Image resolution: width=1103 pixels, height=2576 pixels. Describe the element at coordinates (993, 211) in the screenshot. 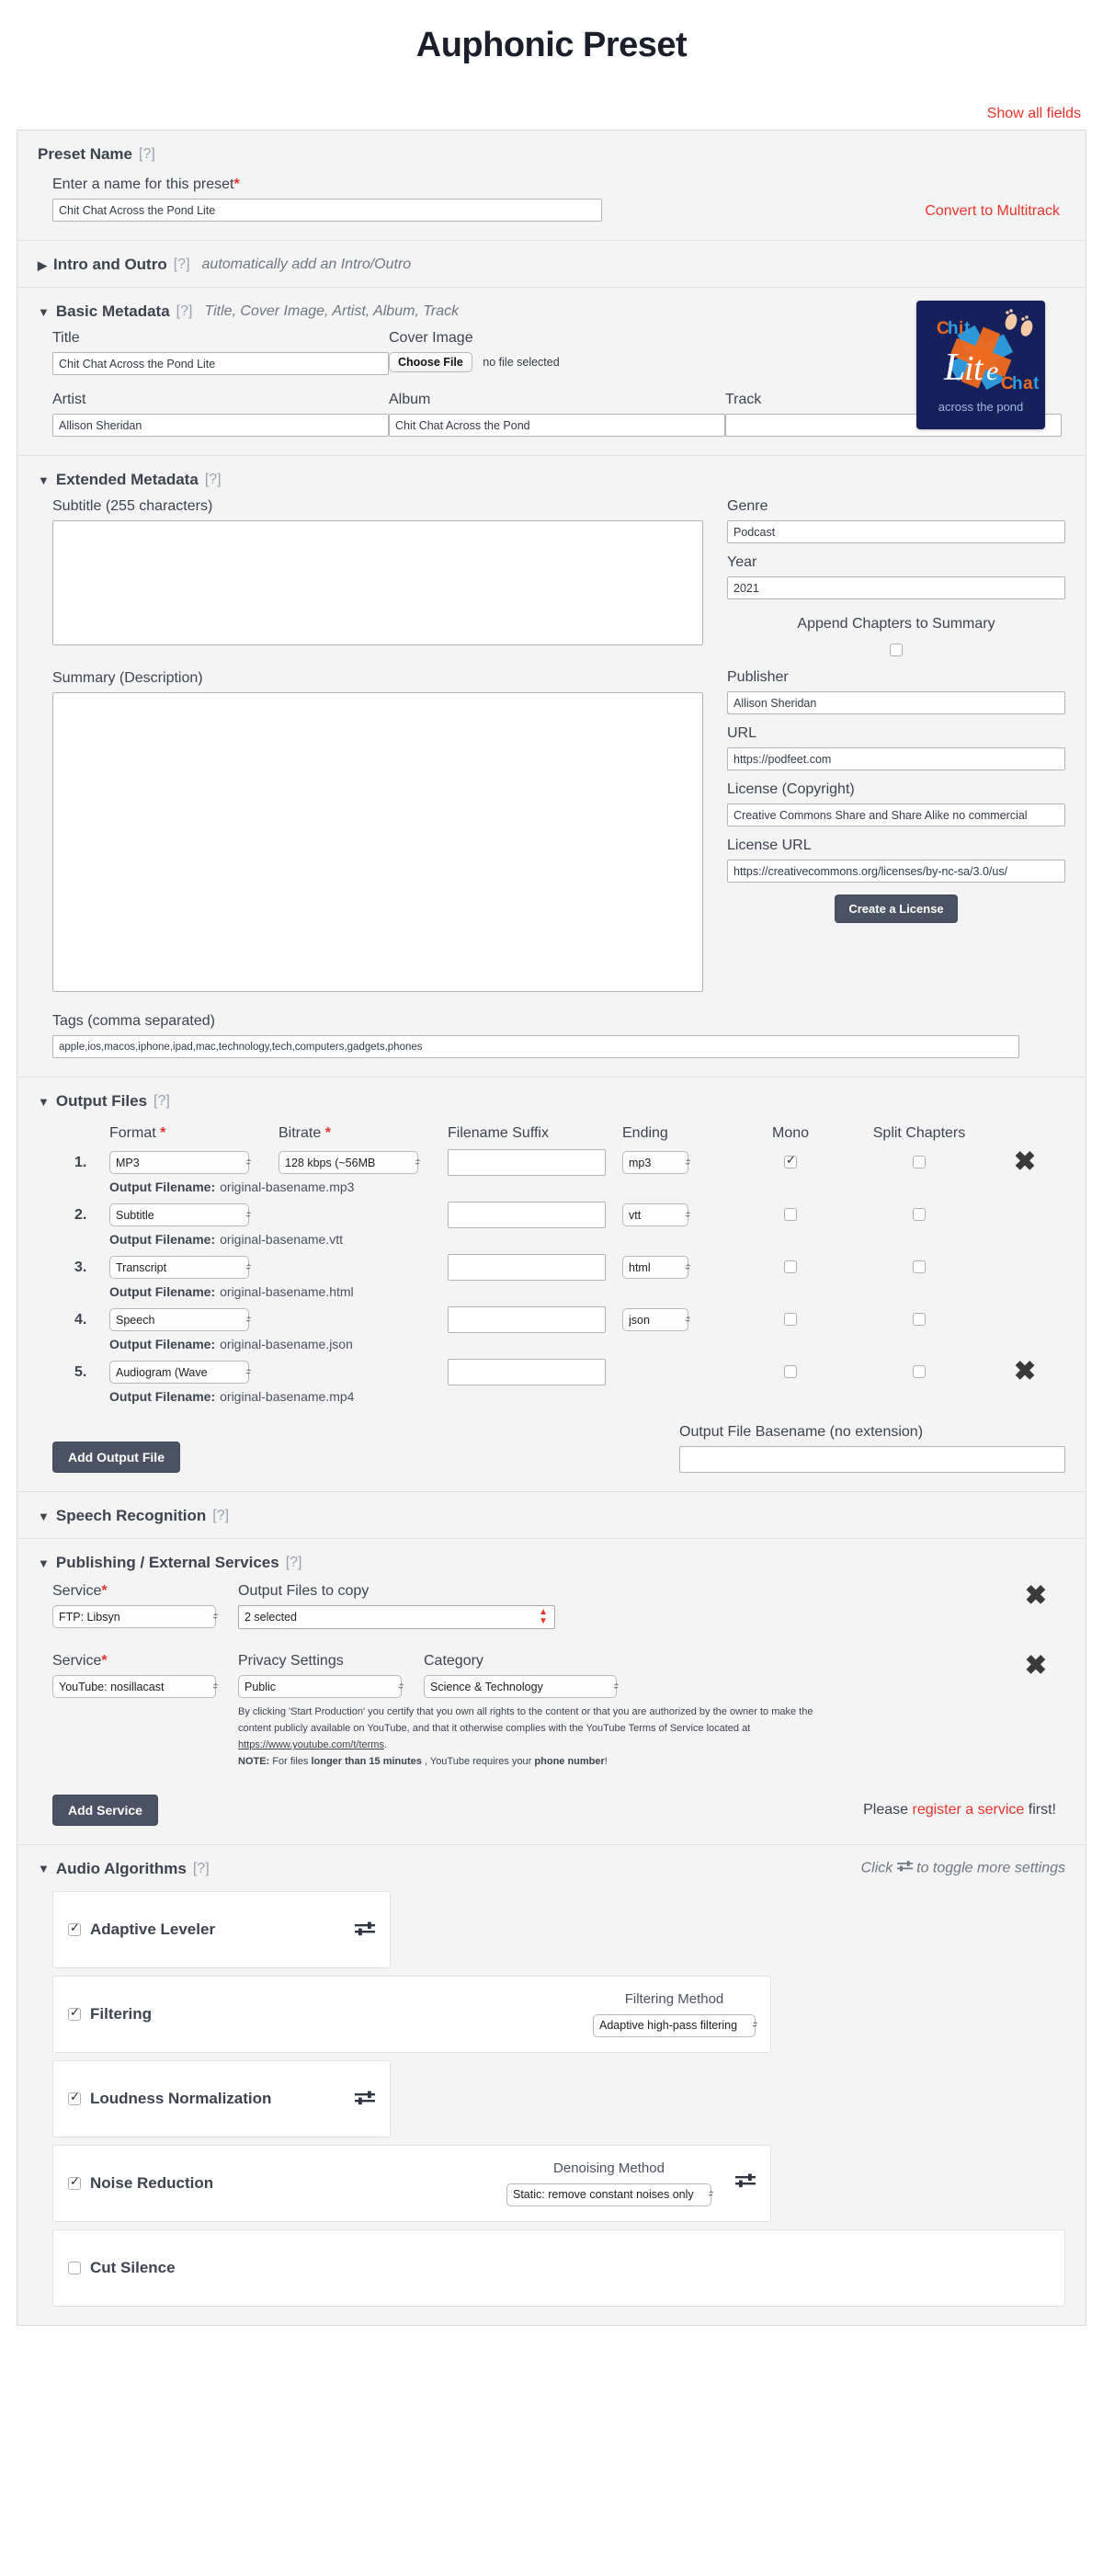

I see `convert-to-multitrack-link: Convert to Multitrack` at that location.